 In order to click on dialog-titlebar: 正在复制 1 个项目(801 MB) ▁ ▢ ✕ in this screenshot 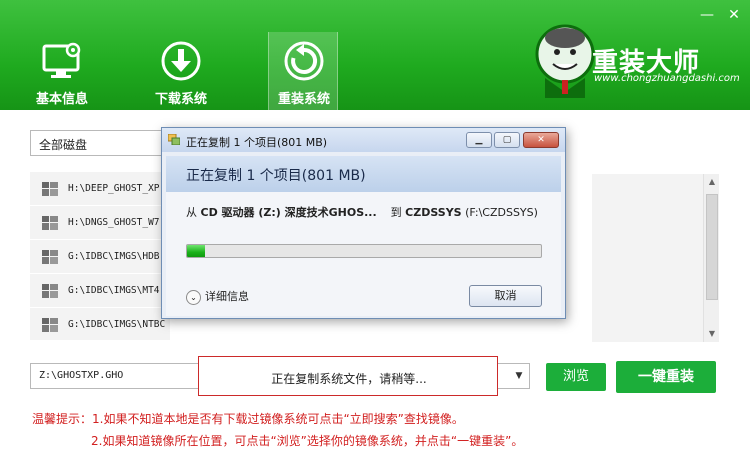, I will do `click(363, 140)`.